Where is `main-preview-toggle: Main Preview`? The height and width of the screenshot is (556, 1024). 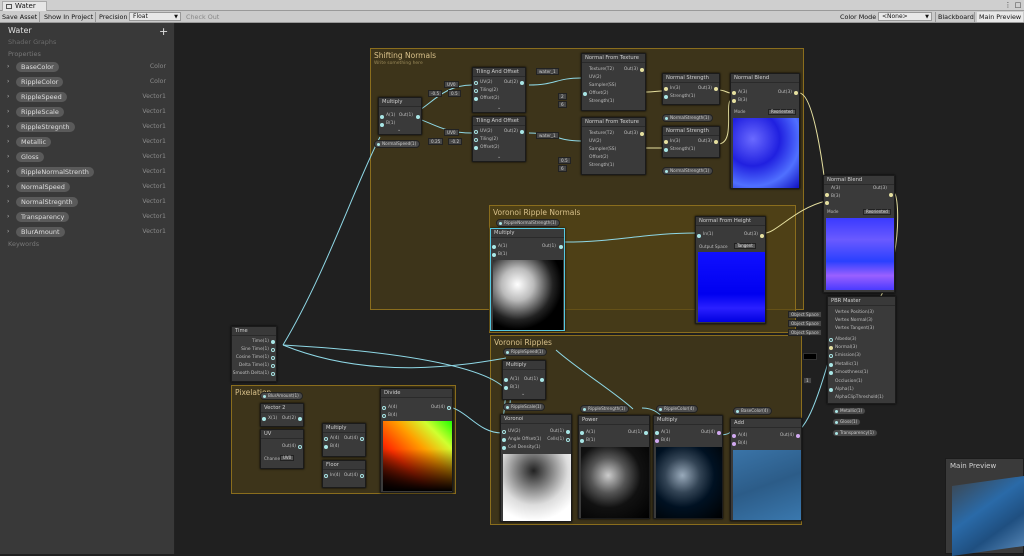 main-preview-toggle: Main Preview is located at coordinates (1000, 17).